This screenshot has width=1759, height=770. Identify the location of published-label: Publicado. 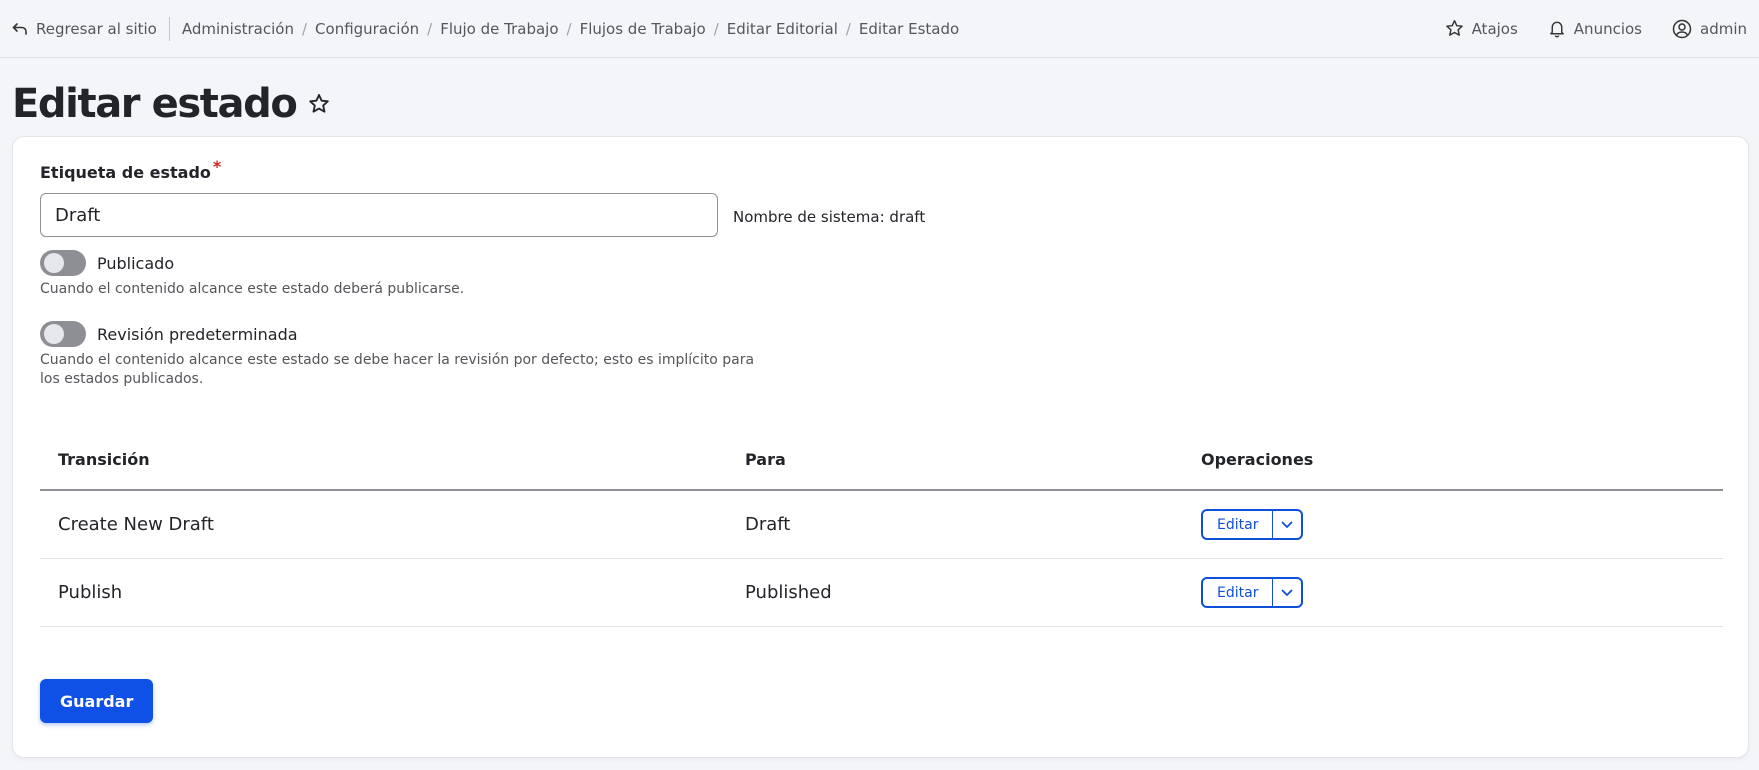
(136, 263).